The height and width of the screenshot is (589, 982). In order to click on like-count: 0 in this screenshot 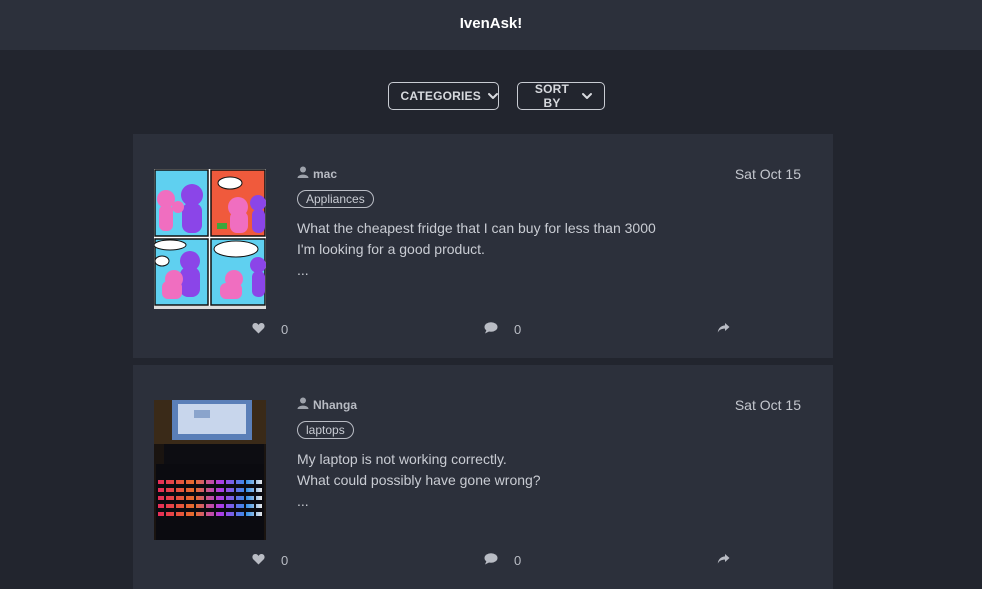, I will do `click(285, 329)`.